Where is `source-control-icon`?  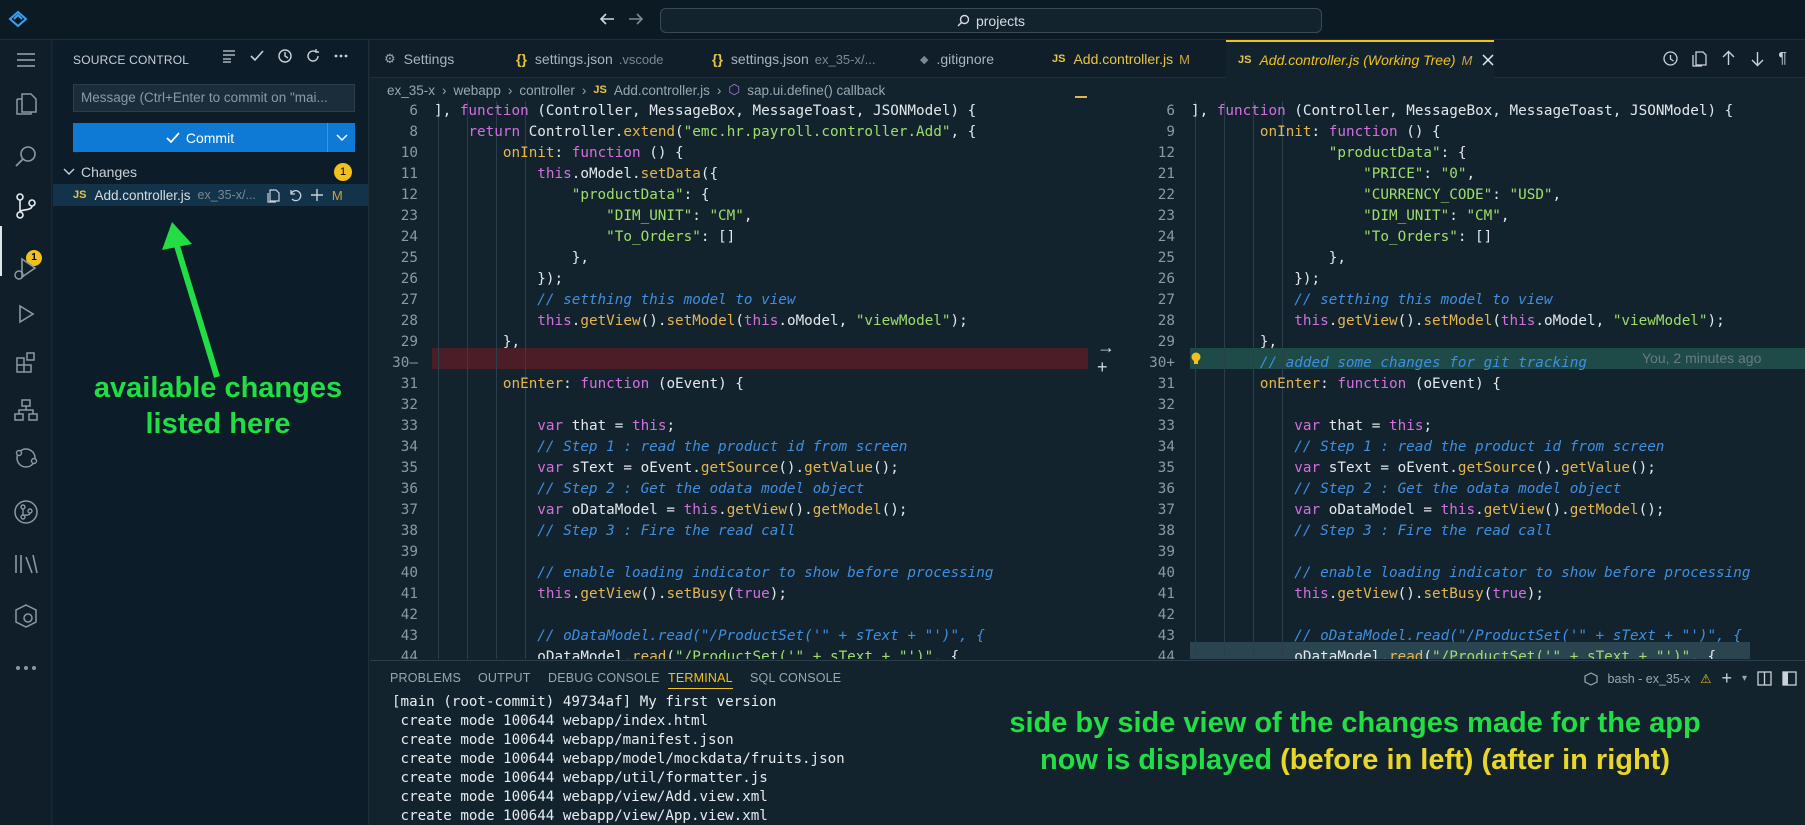
source-control-icon is located at coordinates (26, 206).